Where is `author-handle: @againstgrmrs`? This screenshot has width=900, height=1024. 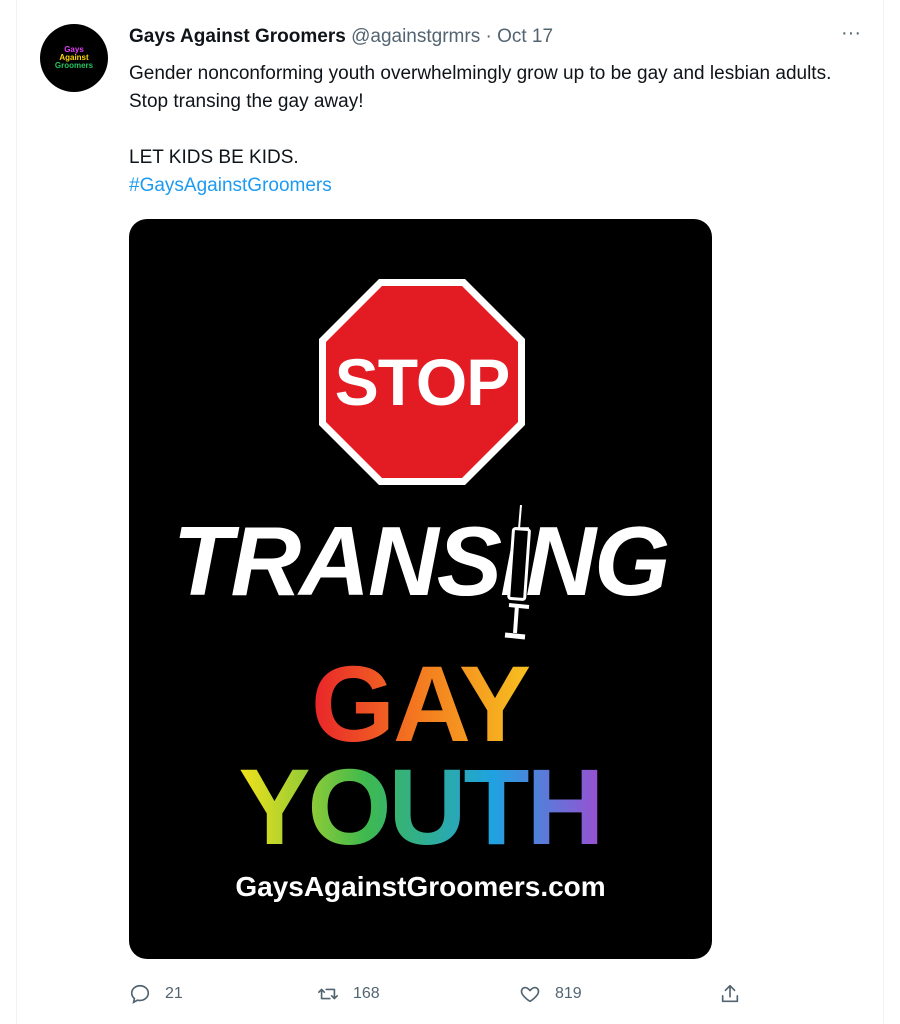
author-handle: @againstgrmrs is located at coordinates (415, 36).